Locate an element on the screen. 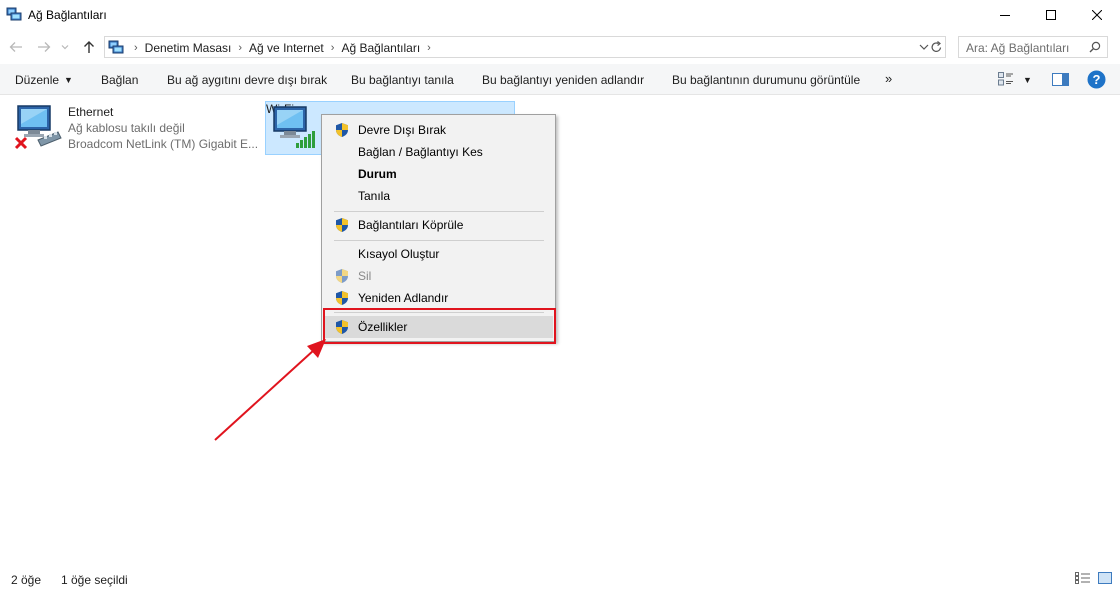 This screenshot has height=591, width=1120. address-dropdown-button is located at coordinates (924, 48).